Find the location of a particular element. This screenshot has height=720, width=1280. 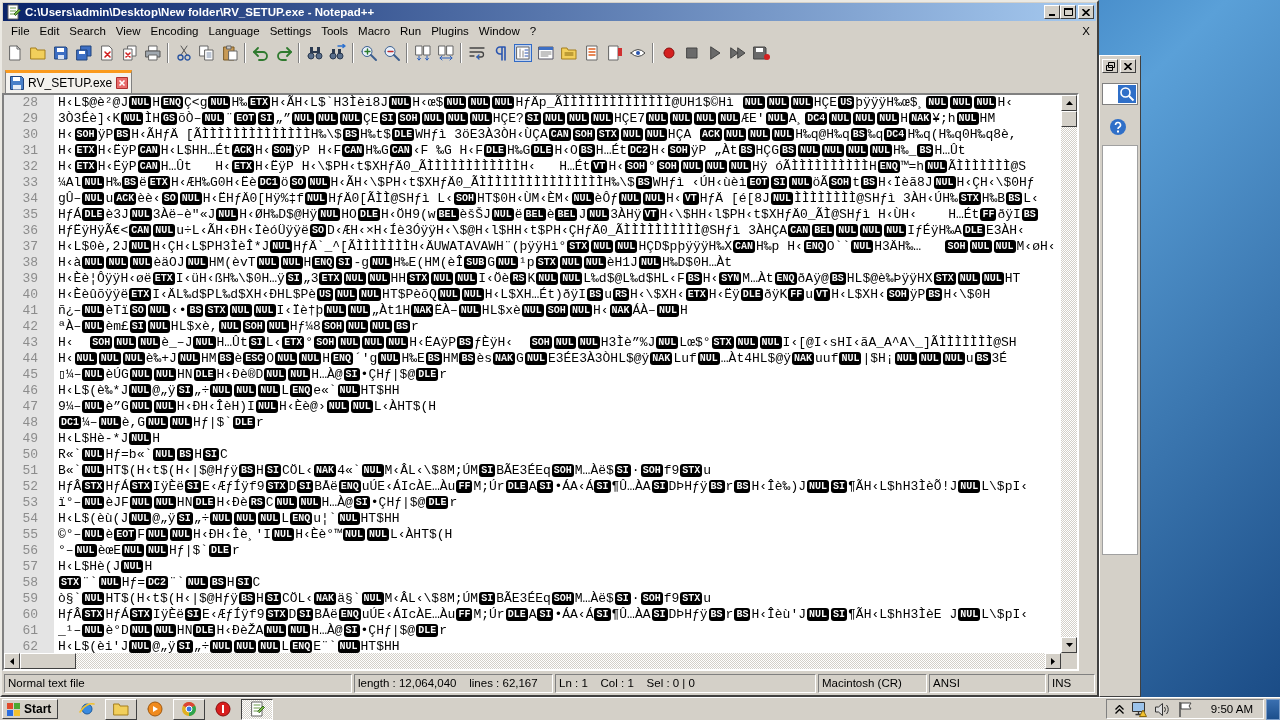

control-char-marker: EOT is located at coordinates (758, 182).